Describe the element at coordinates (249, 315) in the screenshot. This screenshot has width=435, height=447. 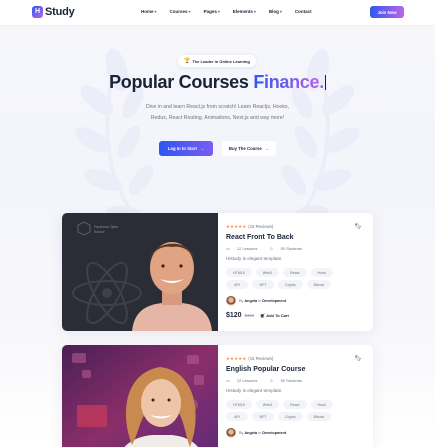
I see `old-price: $150` at that location.